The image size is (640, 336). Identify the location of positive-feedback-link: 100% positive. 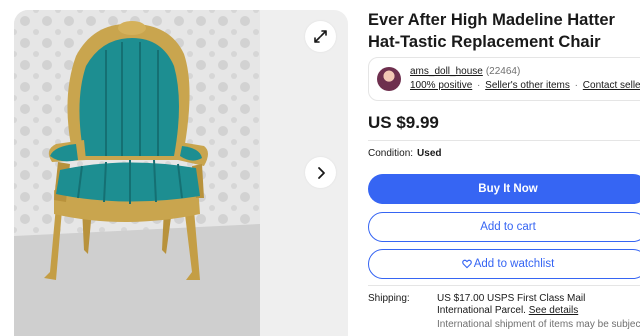
(441, 85).